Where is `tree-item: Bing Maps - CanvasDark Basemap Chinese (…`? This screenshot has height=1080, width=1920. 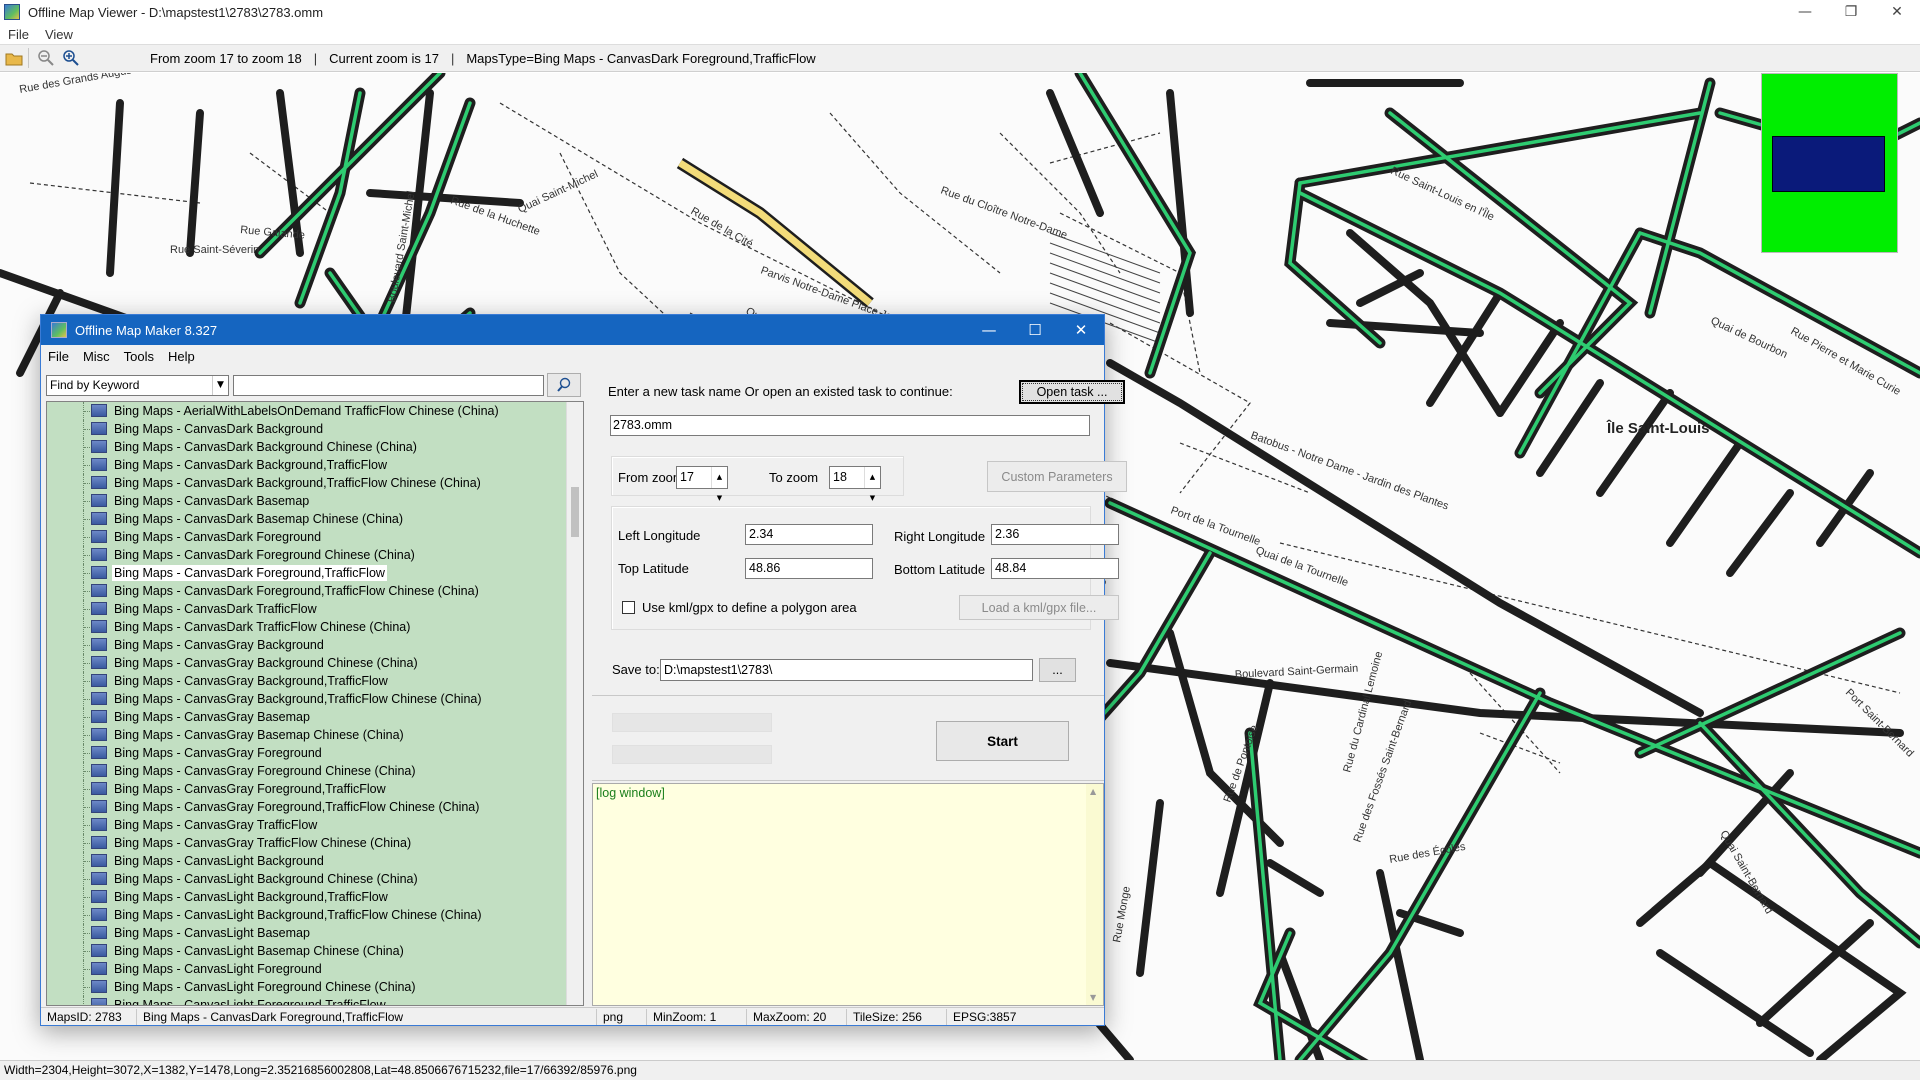 tree-item: Bing Maps - CanvasDark Basemap Chinese (… is located at coordinates (307, 519).